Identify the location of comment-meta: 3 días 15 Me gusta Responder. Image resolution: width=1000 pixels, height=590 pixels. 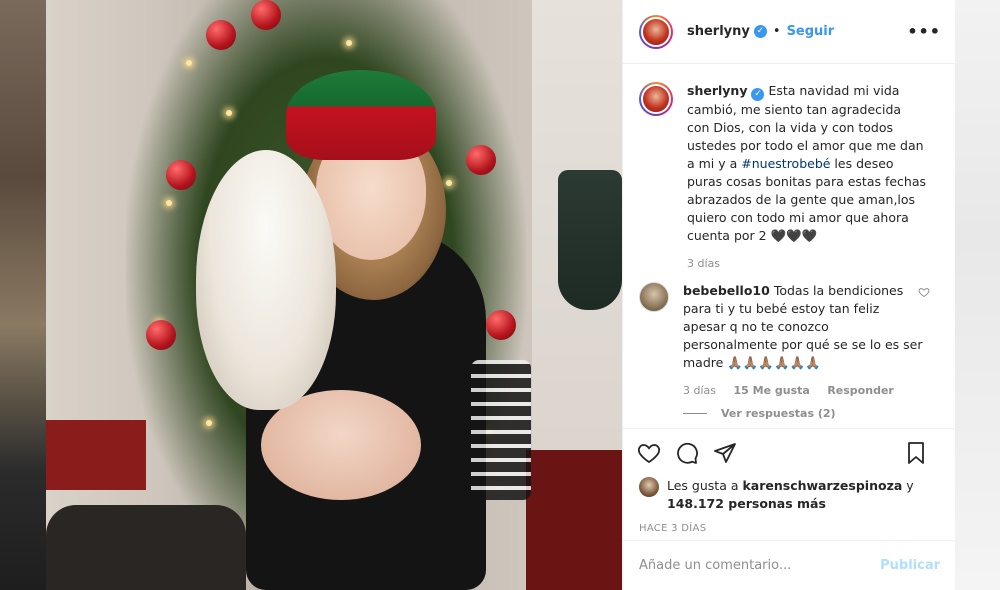
(803, 390).